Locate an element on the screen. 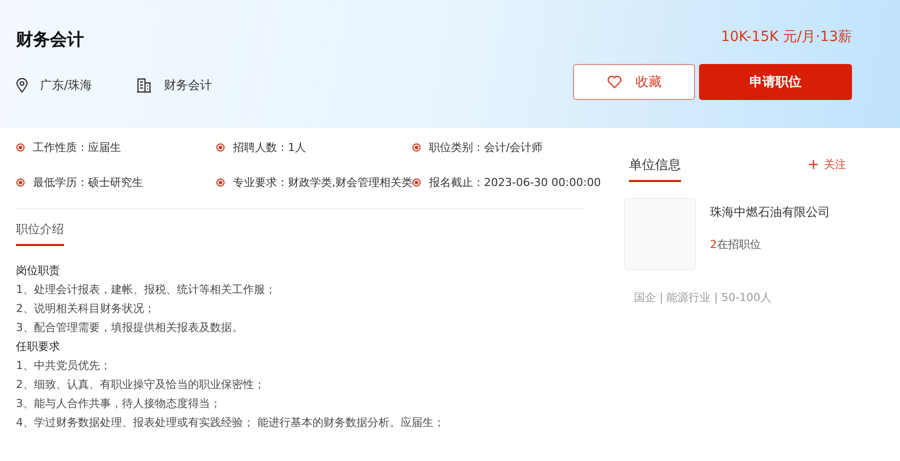 The image size is (900, 461). location-pin-icon is located at coordinates (22, 85).